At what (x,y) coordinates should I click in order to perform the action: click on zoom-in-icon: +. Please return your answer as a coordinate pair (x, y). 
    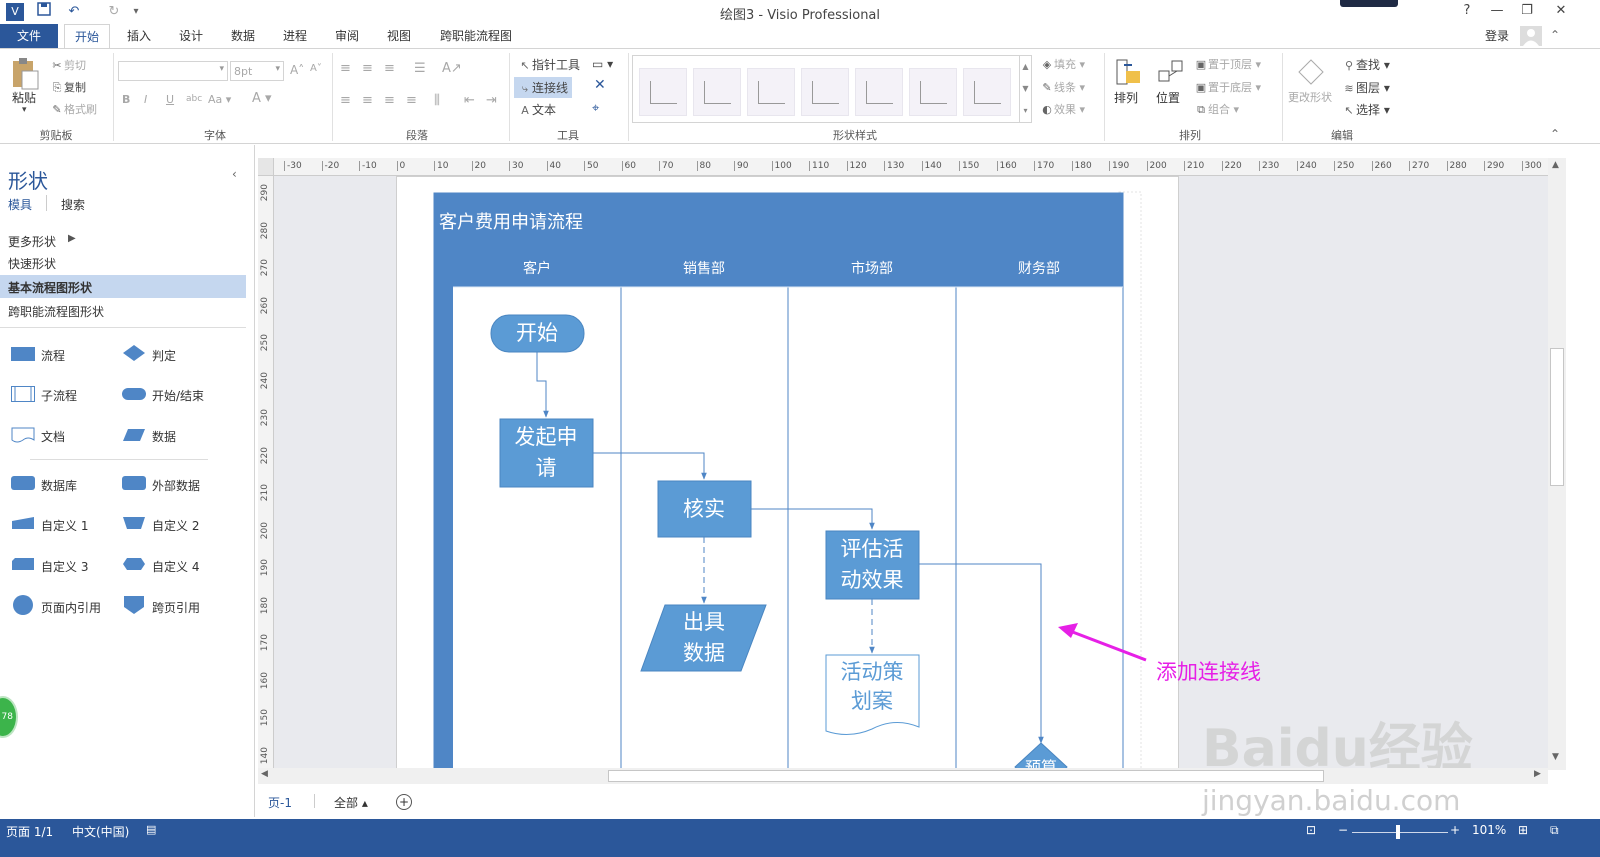
    Looking at the image, I should click on (1455, 830).